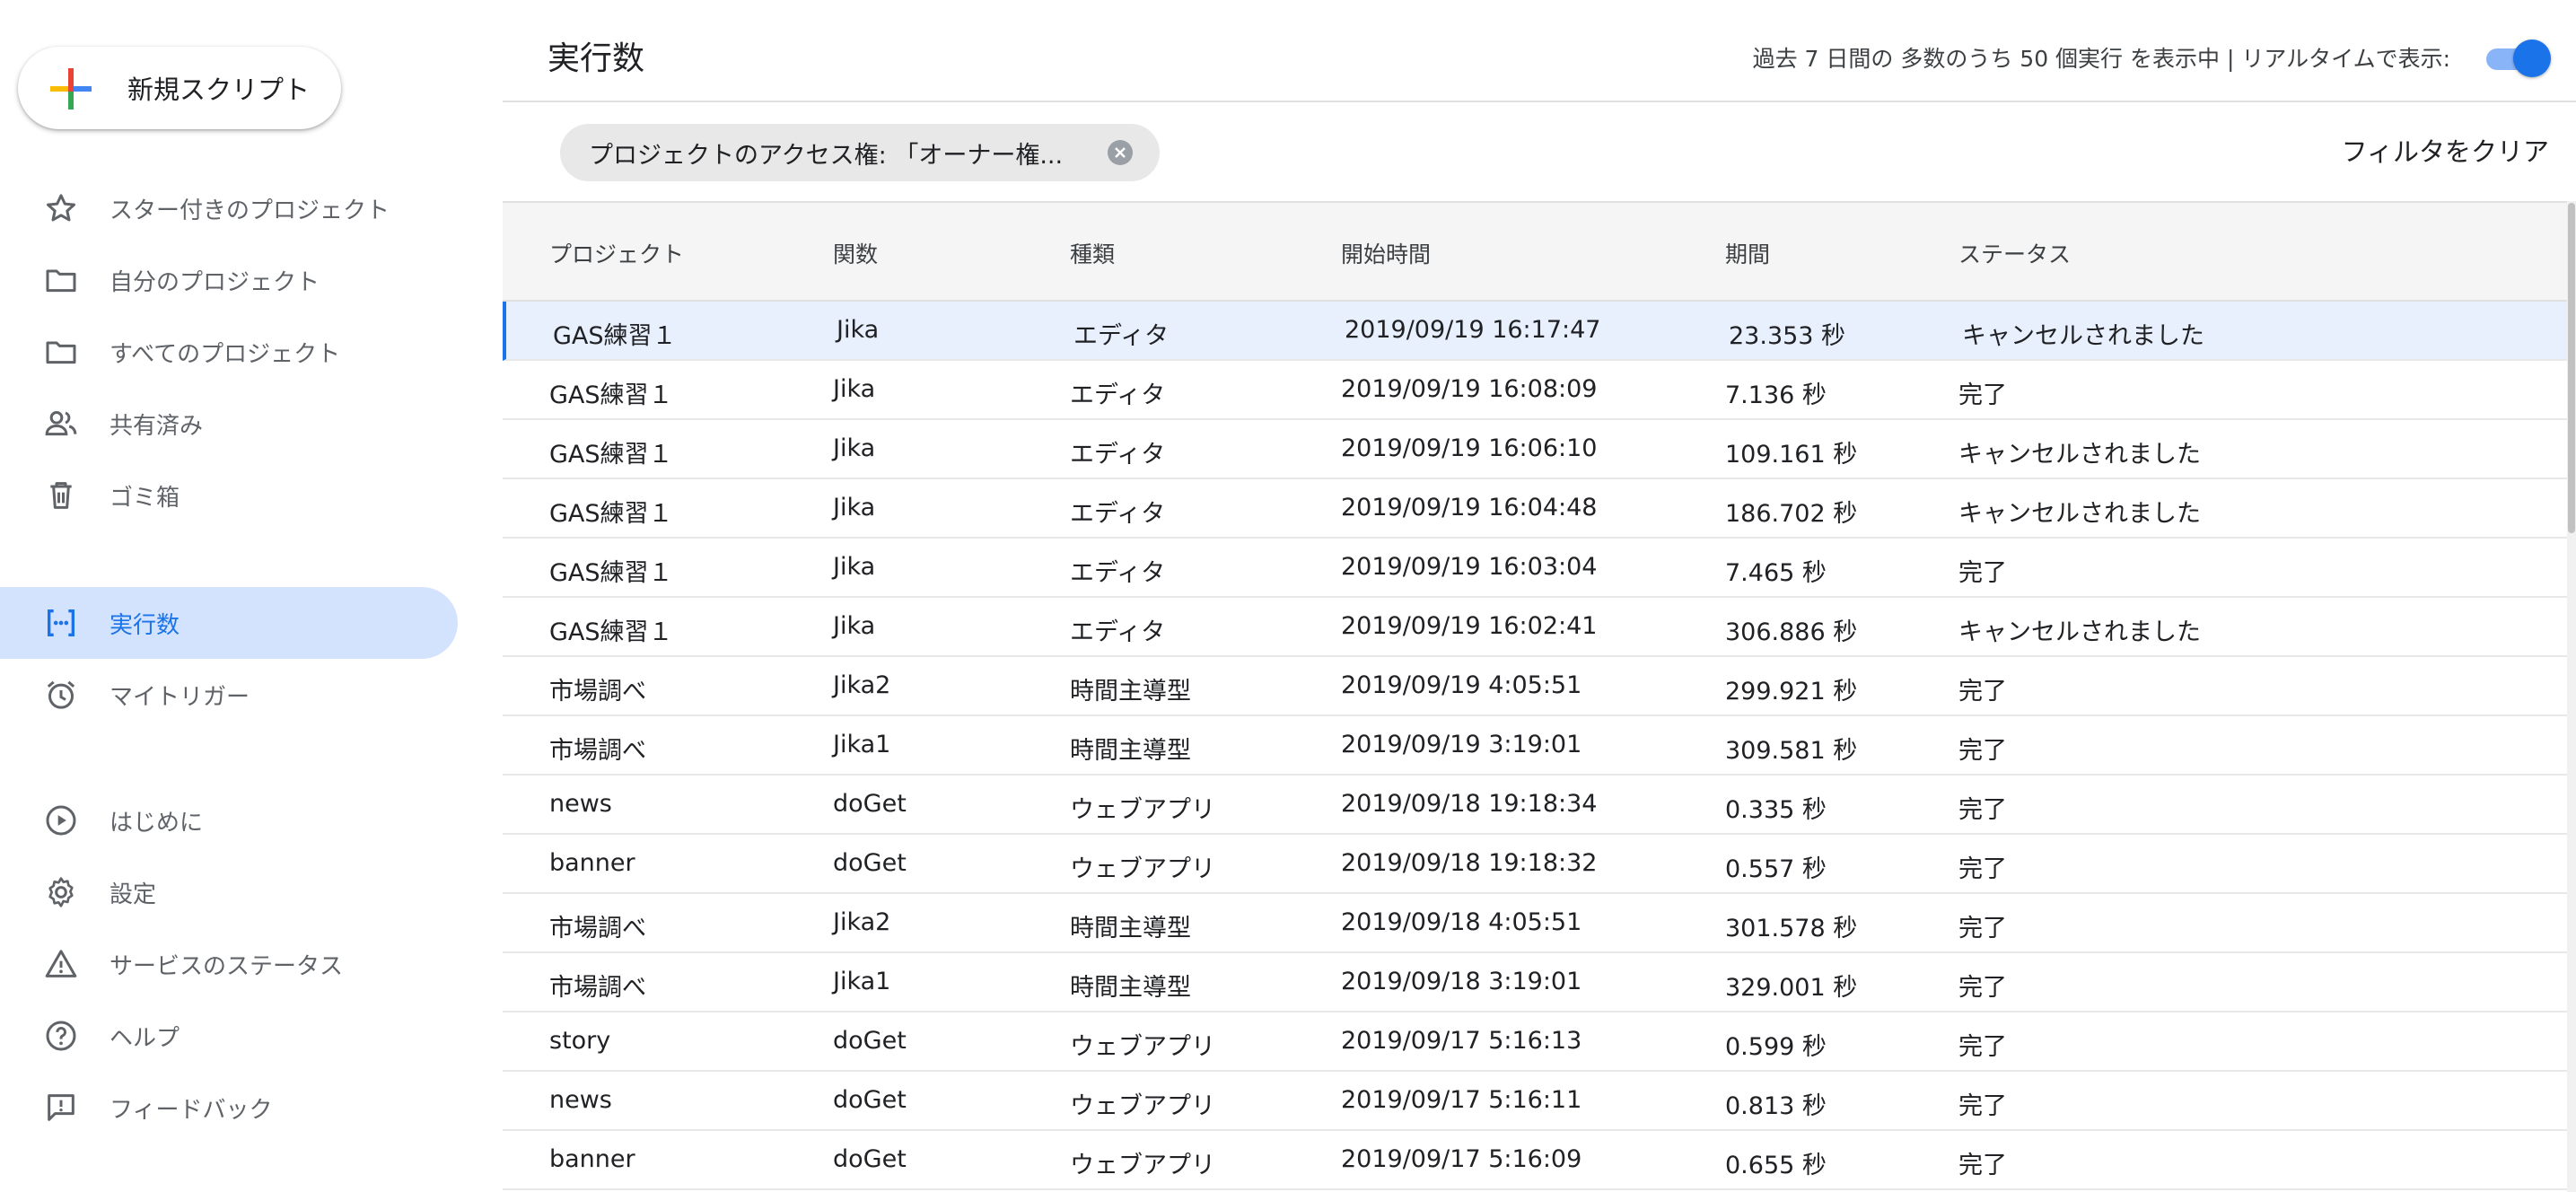 This screenshot has width=2576, height=1192. I want to click on column-header-function: 関数, so click(855, 253).